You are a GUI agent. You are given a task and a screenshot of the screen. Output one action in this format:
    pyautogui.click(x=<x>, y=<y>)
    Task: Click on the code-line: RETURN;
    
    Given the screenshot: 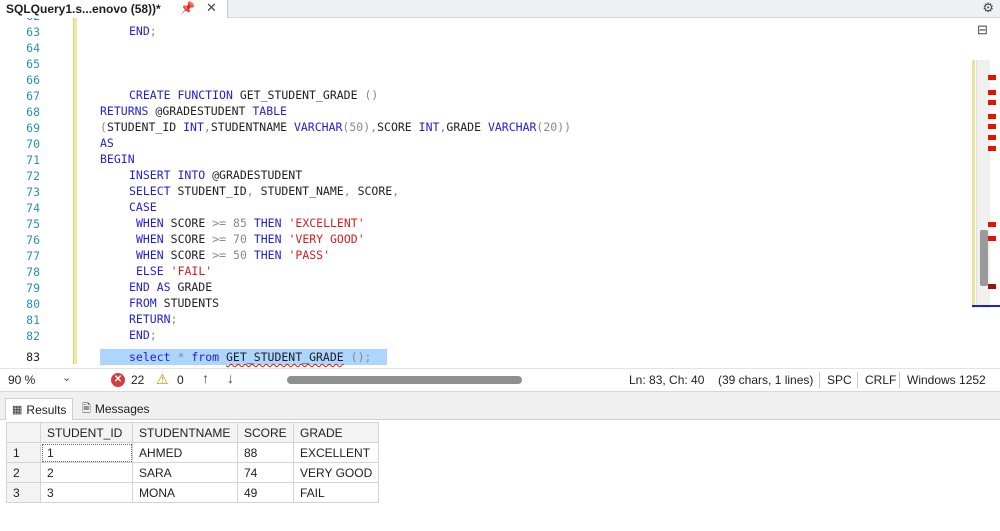 What is the action you would take?
    pyautogui.click(x=153, y=319)
    